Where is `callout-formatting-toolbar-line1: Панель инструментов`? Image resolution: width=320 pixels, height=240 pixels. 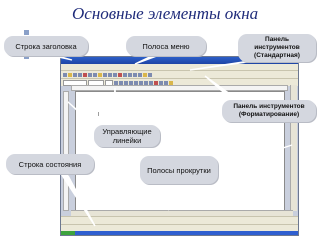 callout-formatting-toolbar-line1: Панель инструментов is located at coordinates (269, 106).